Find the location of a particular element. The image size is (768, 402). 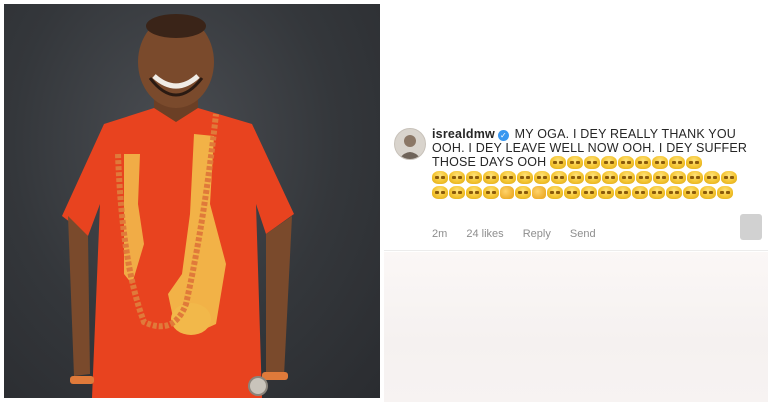

comment-time: 2m is located at coordinates (440, 234).